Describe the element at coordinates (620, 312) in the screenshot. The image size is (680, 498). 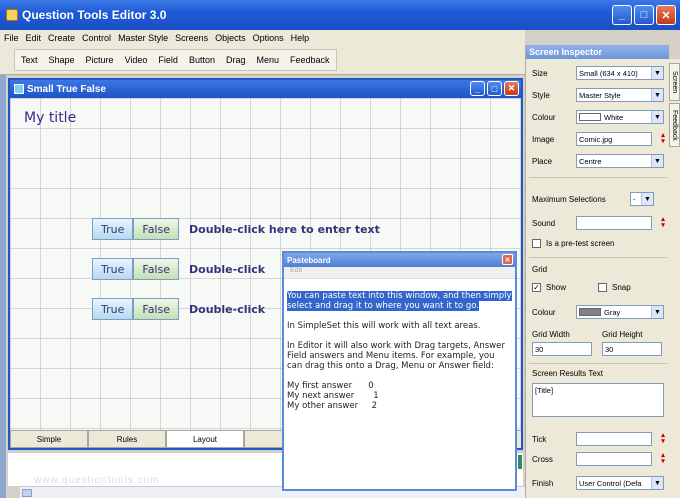
I see `grid-colour-dropdown: Gray ▼` at that location.